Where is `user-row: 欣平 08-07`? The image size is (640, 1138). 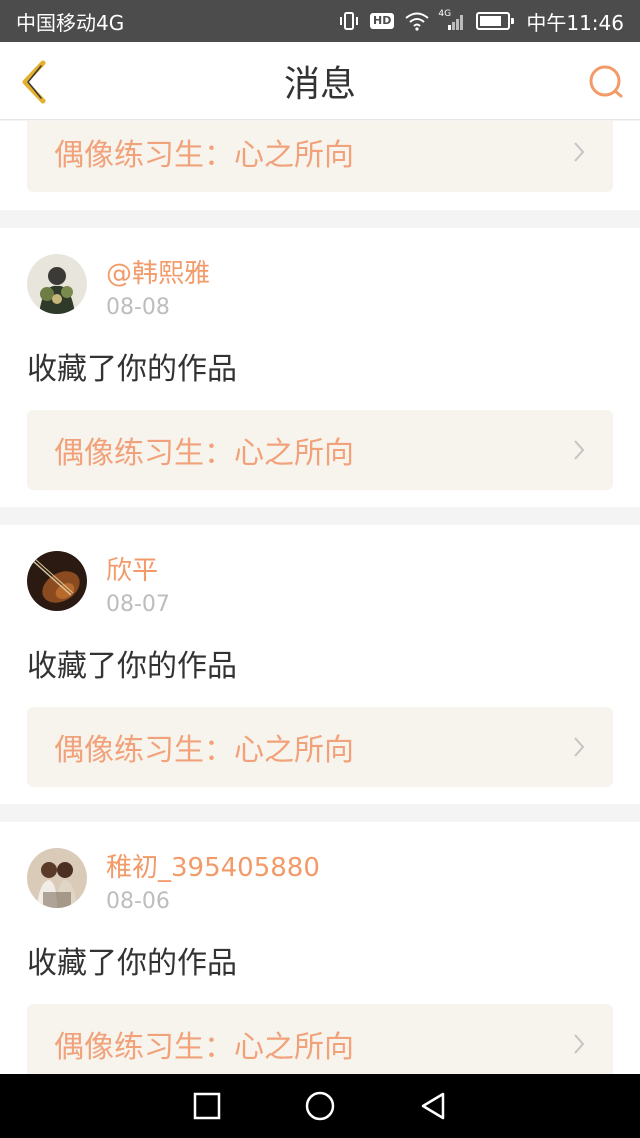
user-row: 欣平 08-07 is located at coordinates (320, 585).